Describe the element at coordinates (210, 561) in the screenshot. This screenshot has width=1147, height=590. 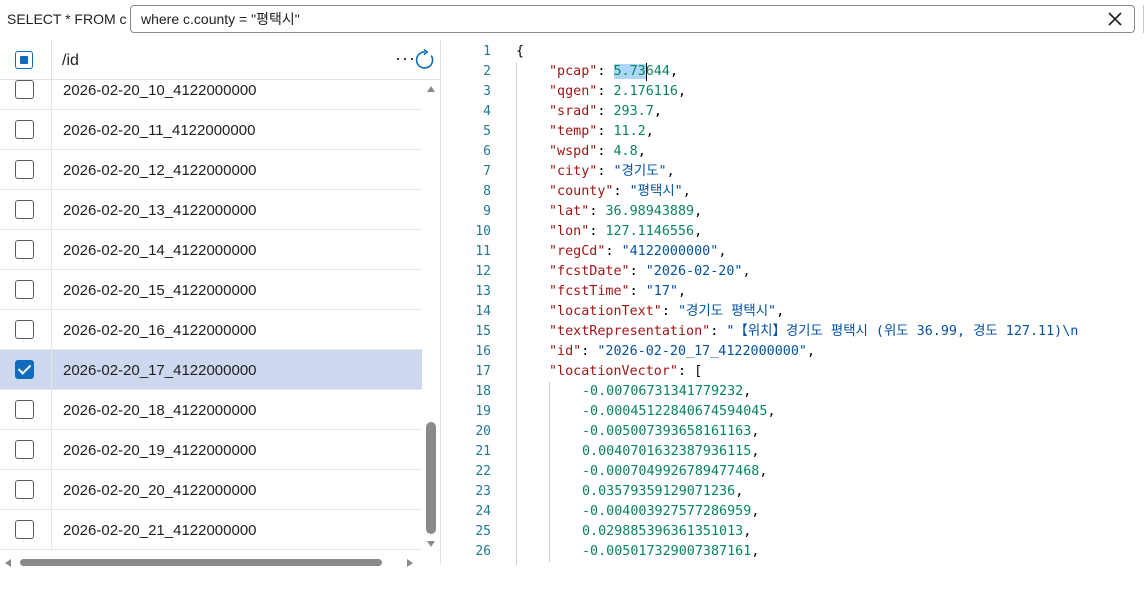
I see `horizontal-scrollbar` at that location.